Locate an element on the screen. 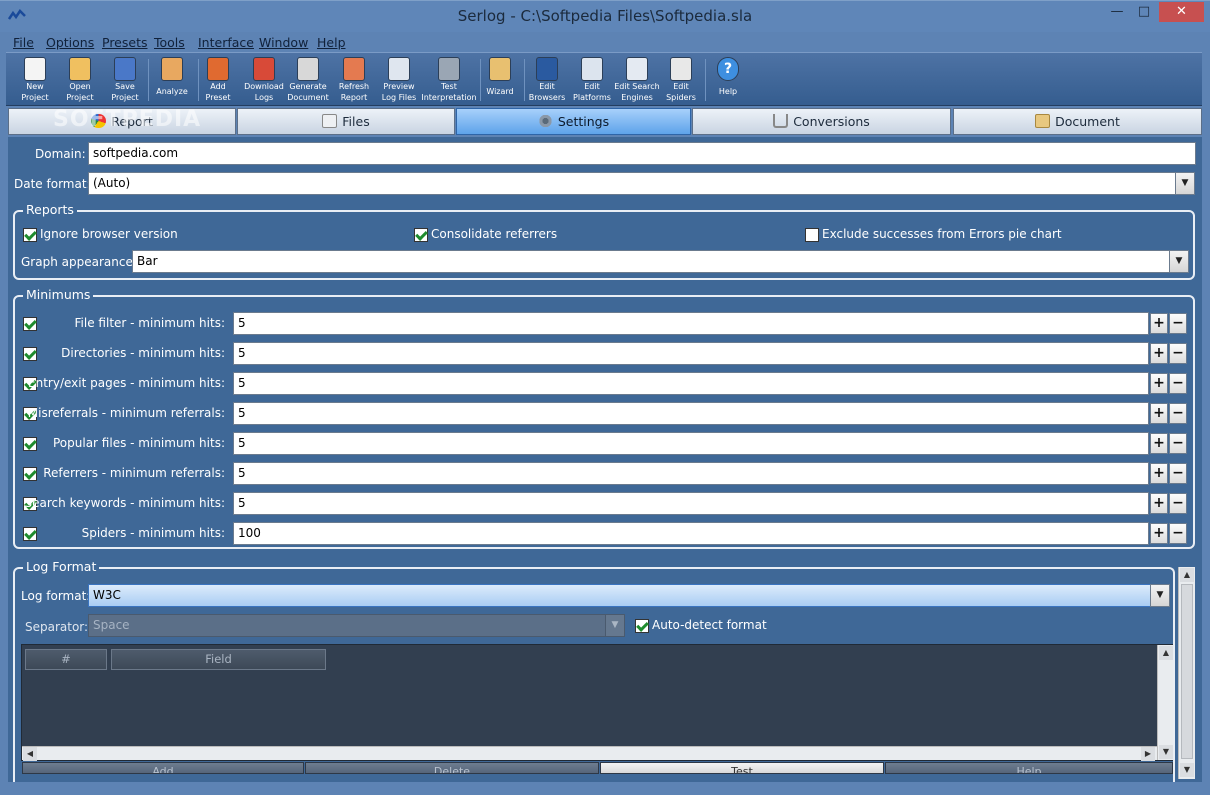 The width and height of the screenshot is (1210, 795). minimum-label: Spiders - minimum hits: is located at coordinates (153, 533).